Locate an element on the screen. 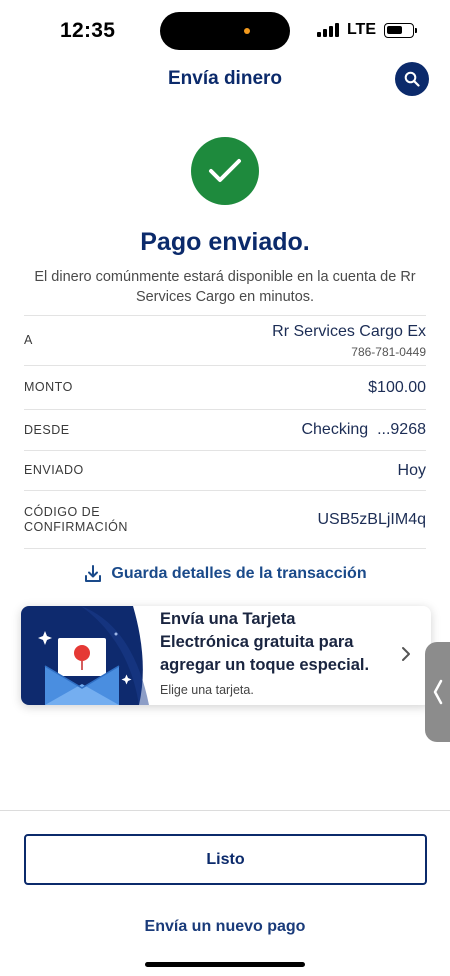 The height and width of the screenshot is (976, 450). done-button: Listo is located at coordinates (225, 859).